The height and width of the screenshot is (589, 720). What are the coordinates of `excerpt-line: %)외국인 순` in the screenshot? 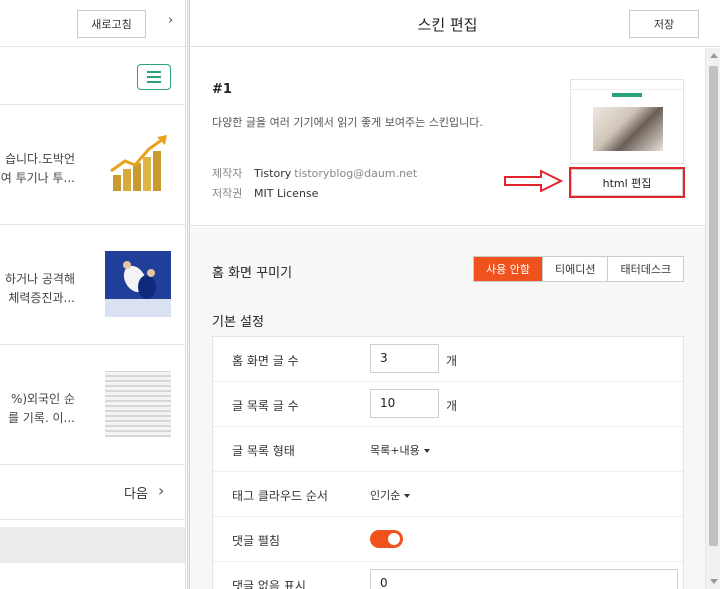 It's located at (42, 399).